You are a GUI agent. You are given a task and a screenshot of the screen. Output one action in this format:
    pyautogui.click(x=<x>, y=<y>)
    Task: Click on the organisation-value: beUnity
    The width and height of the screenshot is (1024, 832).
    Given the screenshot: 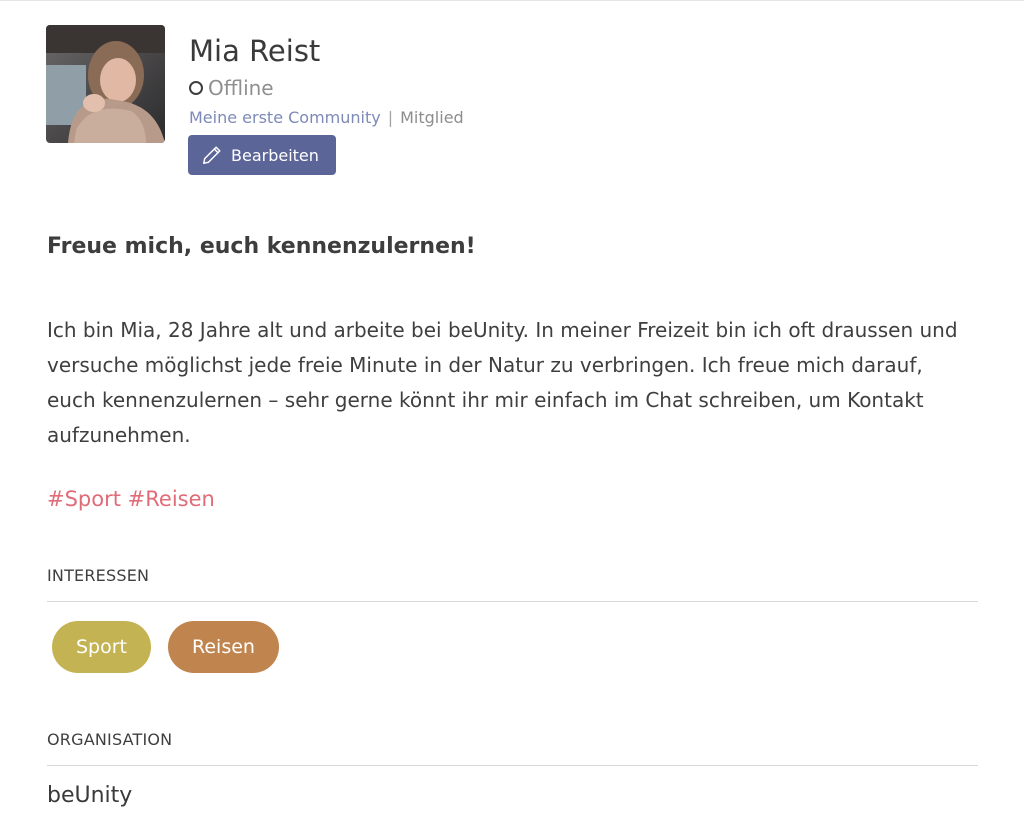 What is the action you would take?
    pyautogui.click(x=90, y=795)
    